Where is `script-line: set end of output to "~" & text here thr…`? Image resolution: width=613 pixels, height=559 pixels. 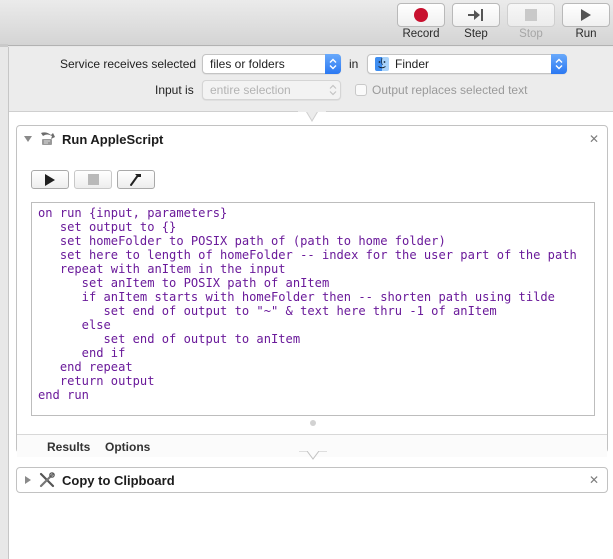
script-line: set end of output to "~" & text here thr… is located at coordinates (267, 311).